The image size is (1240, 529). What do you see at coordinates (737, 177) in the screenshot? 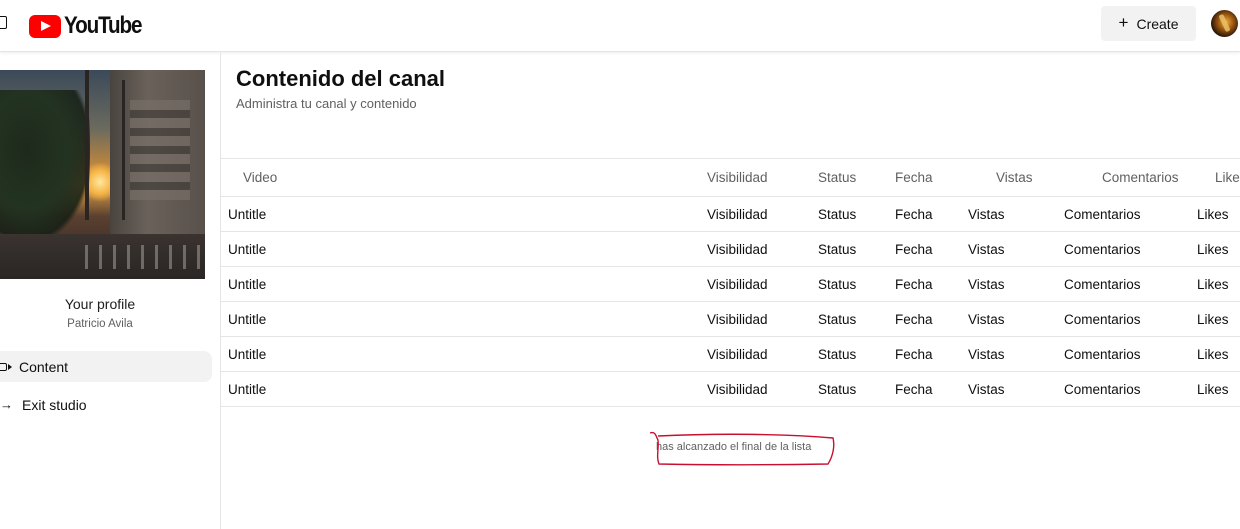
I see `column-header-visibilidad: Visibilidad` at bounding box center [737, 177].